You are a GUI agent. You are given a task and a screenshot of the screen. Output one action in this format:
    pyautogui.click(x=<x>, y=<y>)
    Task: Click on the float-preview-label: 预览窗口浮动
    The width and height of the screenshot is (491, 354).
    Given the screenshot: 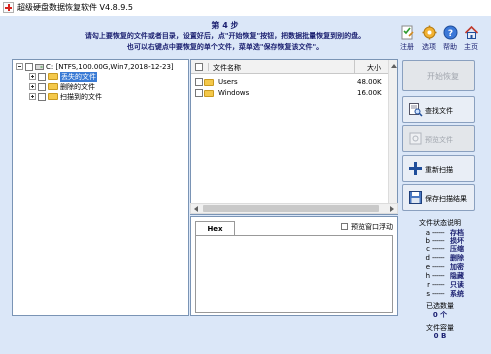 What is the action you would take?
    pyautogui.click(x=372, y=227)
    